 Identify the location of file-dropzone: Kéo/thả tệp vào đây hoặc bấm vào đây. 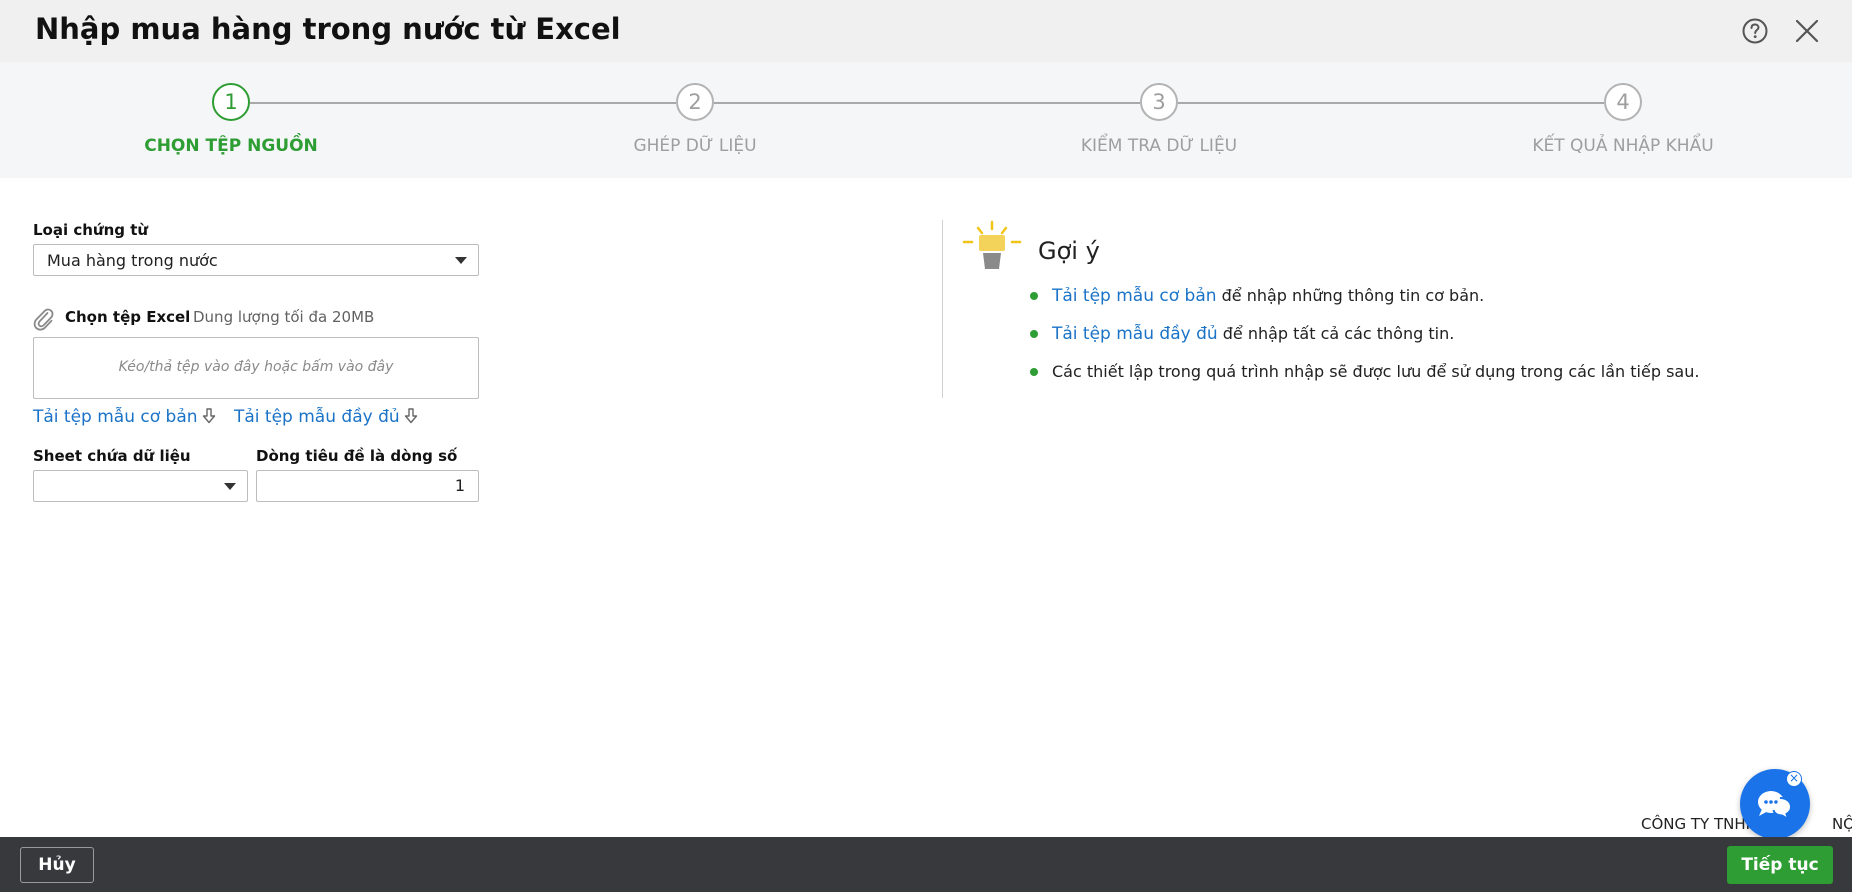
(256, 368).